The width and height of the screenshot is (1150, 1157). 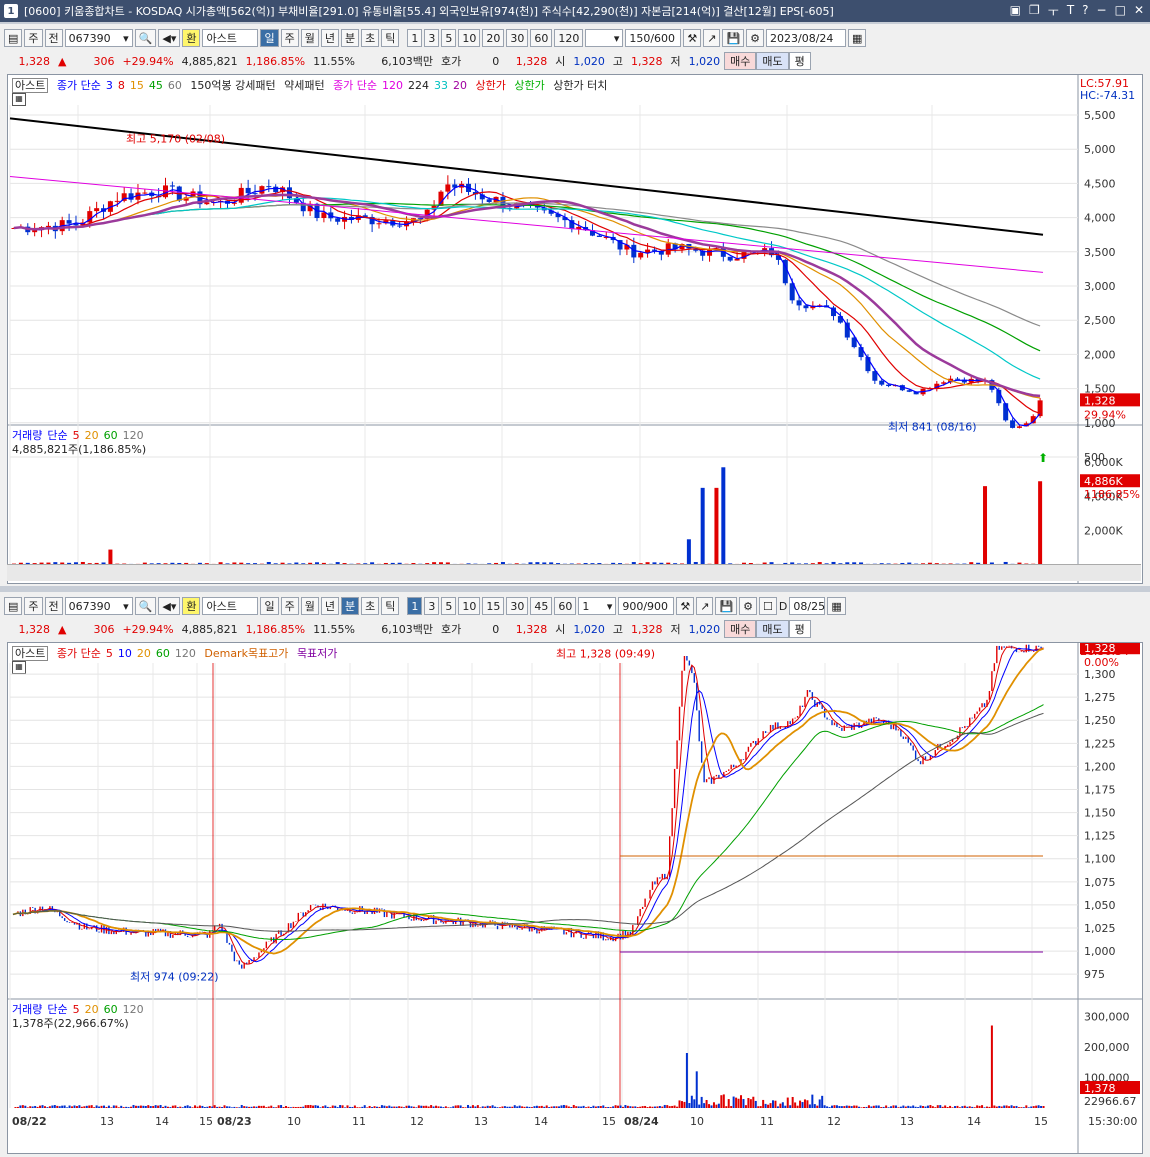 What do you see at coordinates (604, 38) in the screenshot?
I see `interval-select: ▾` at bounding box center [604, 38].